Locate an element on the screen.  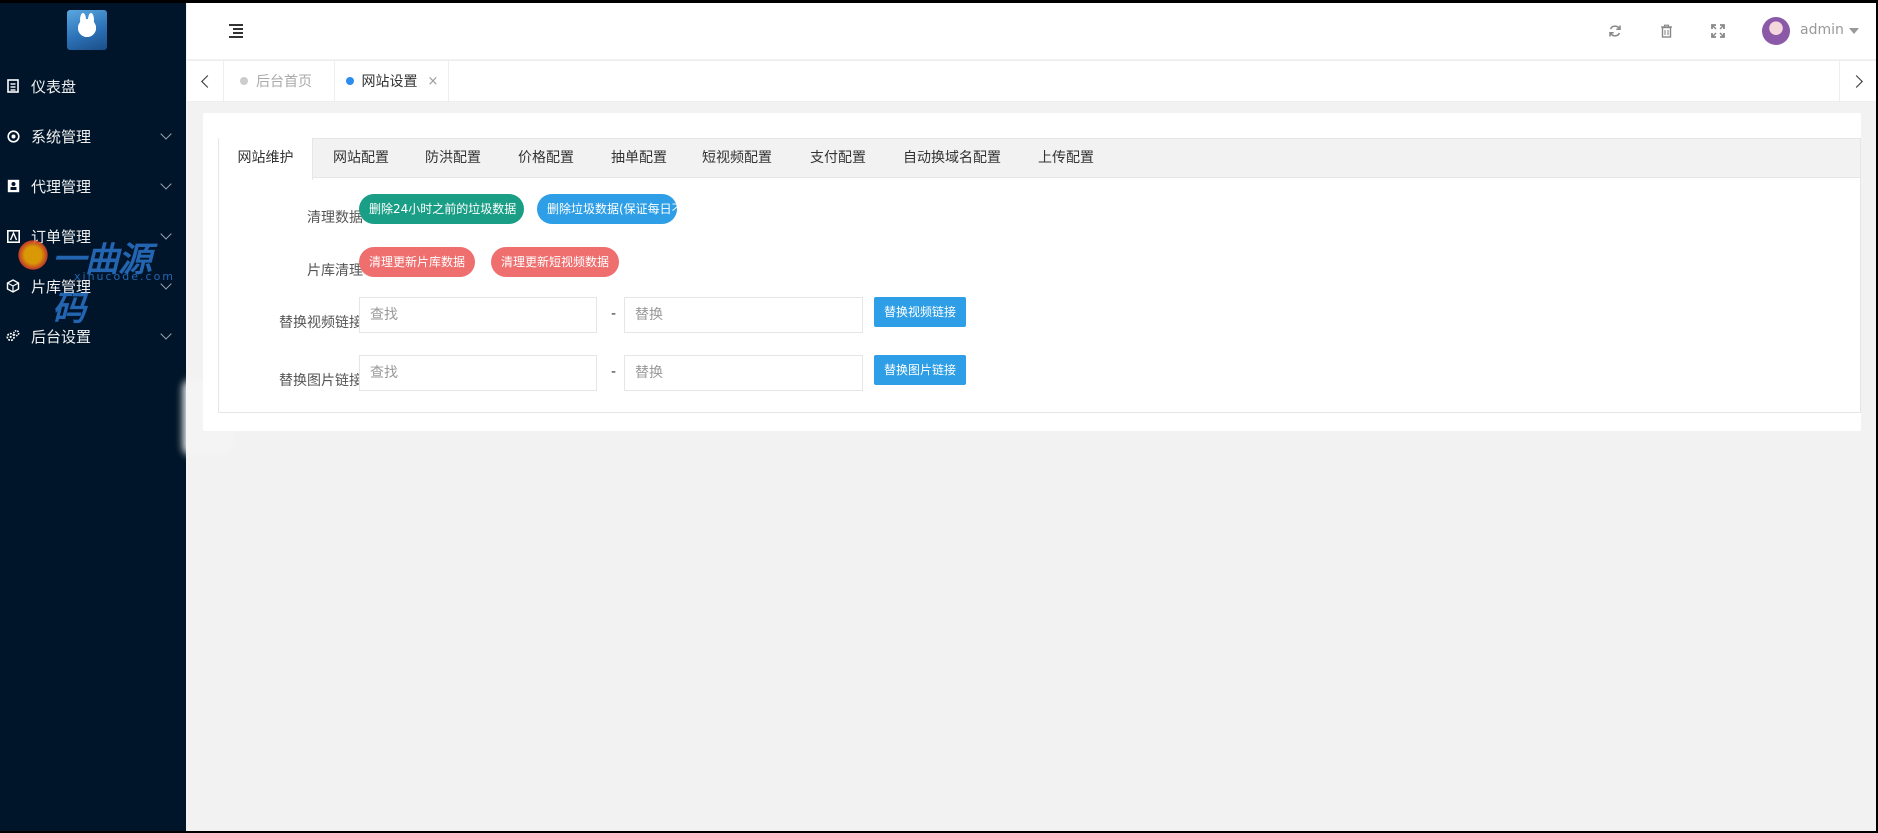
sidebar-item-library: 片库管理 is located at coordinates (93, 286).